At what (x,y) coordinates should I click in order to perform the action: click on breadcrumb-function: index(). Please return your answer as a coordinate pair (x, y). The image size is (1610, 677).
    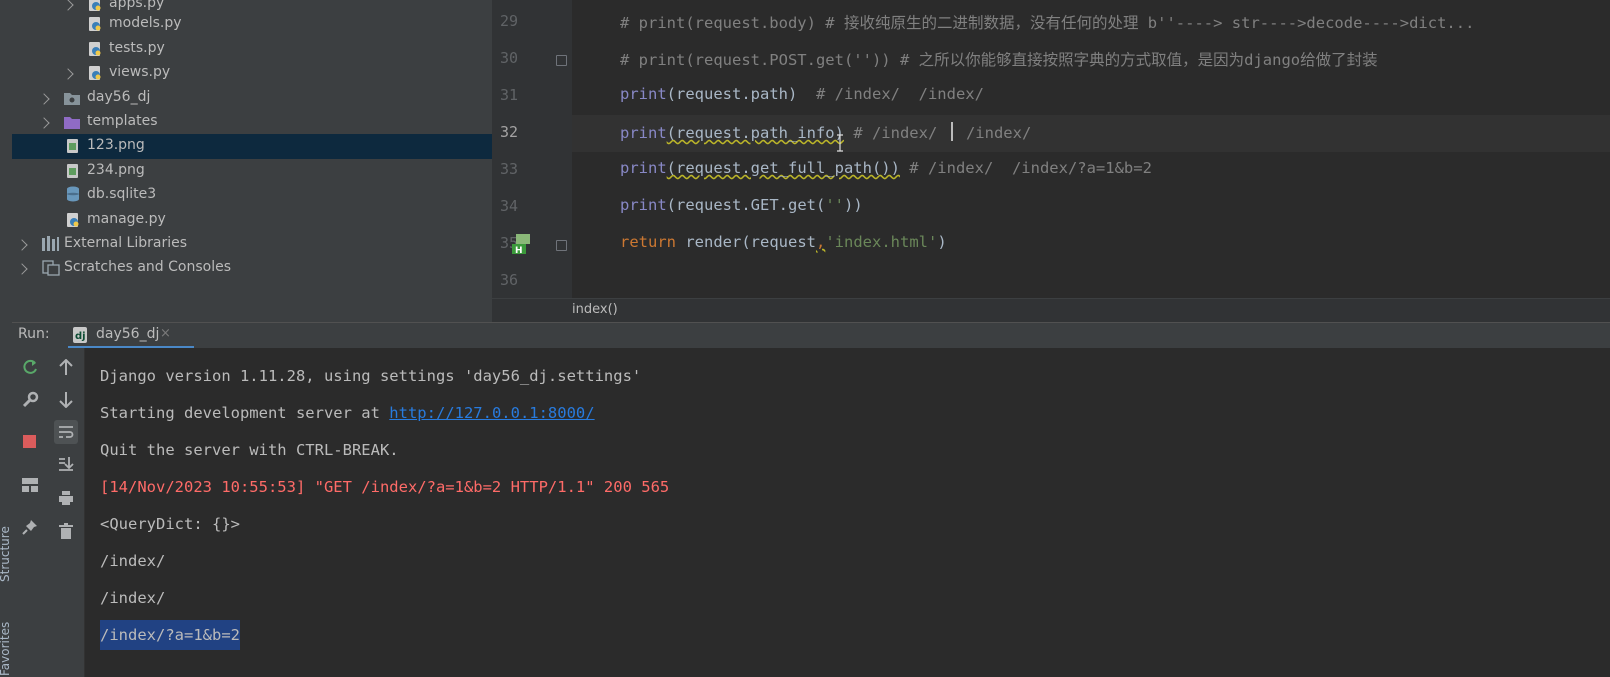
    Looking at the image, I should click on (595, 309).